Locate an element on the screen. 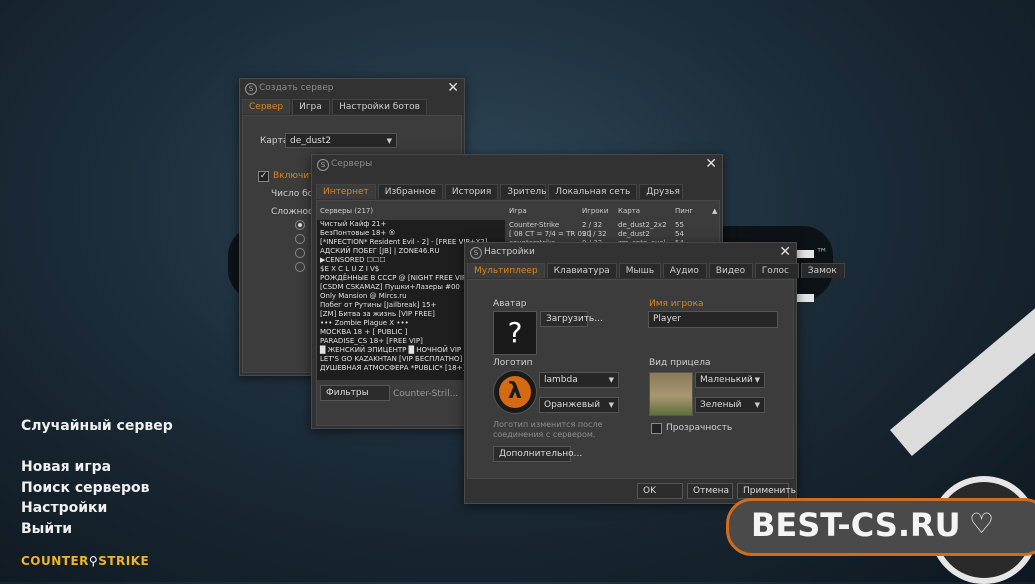 This screenshot has height=584, width=1035. map-value: de_dust2 is located at coordinates (311, 141).